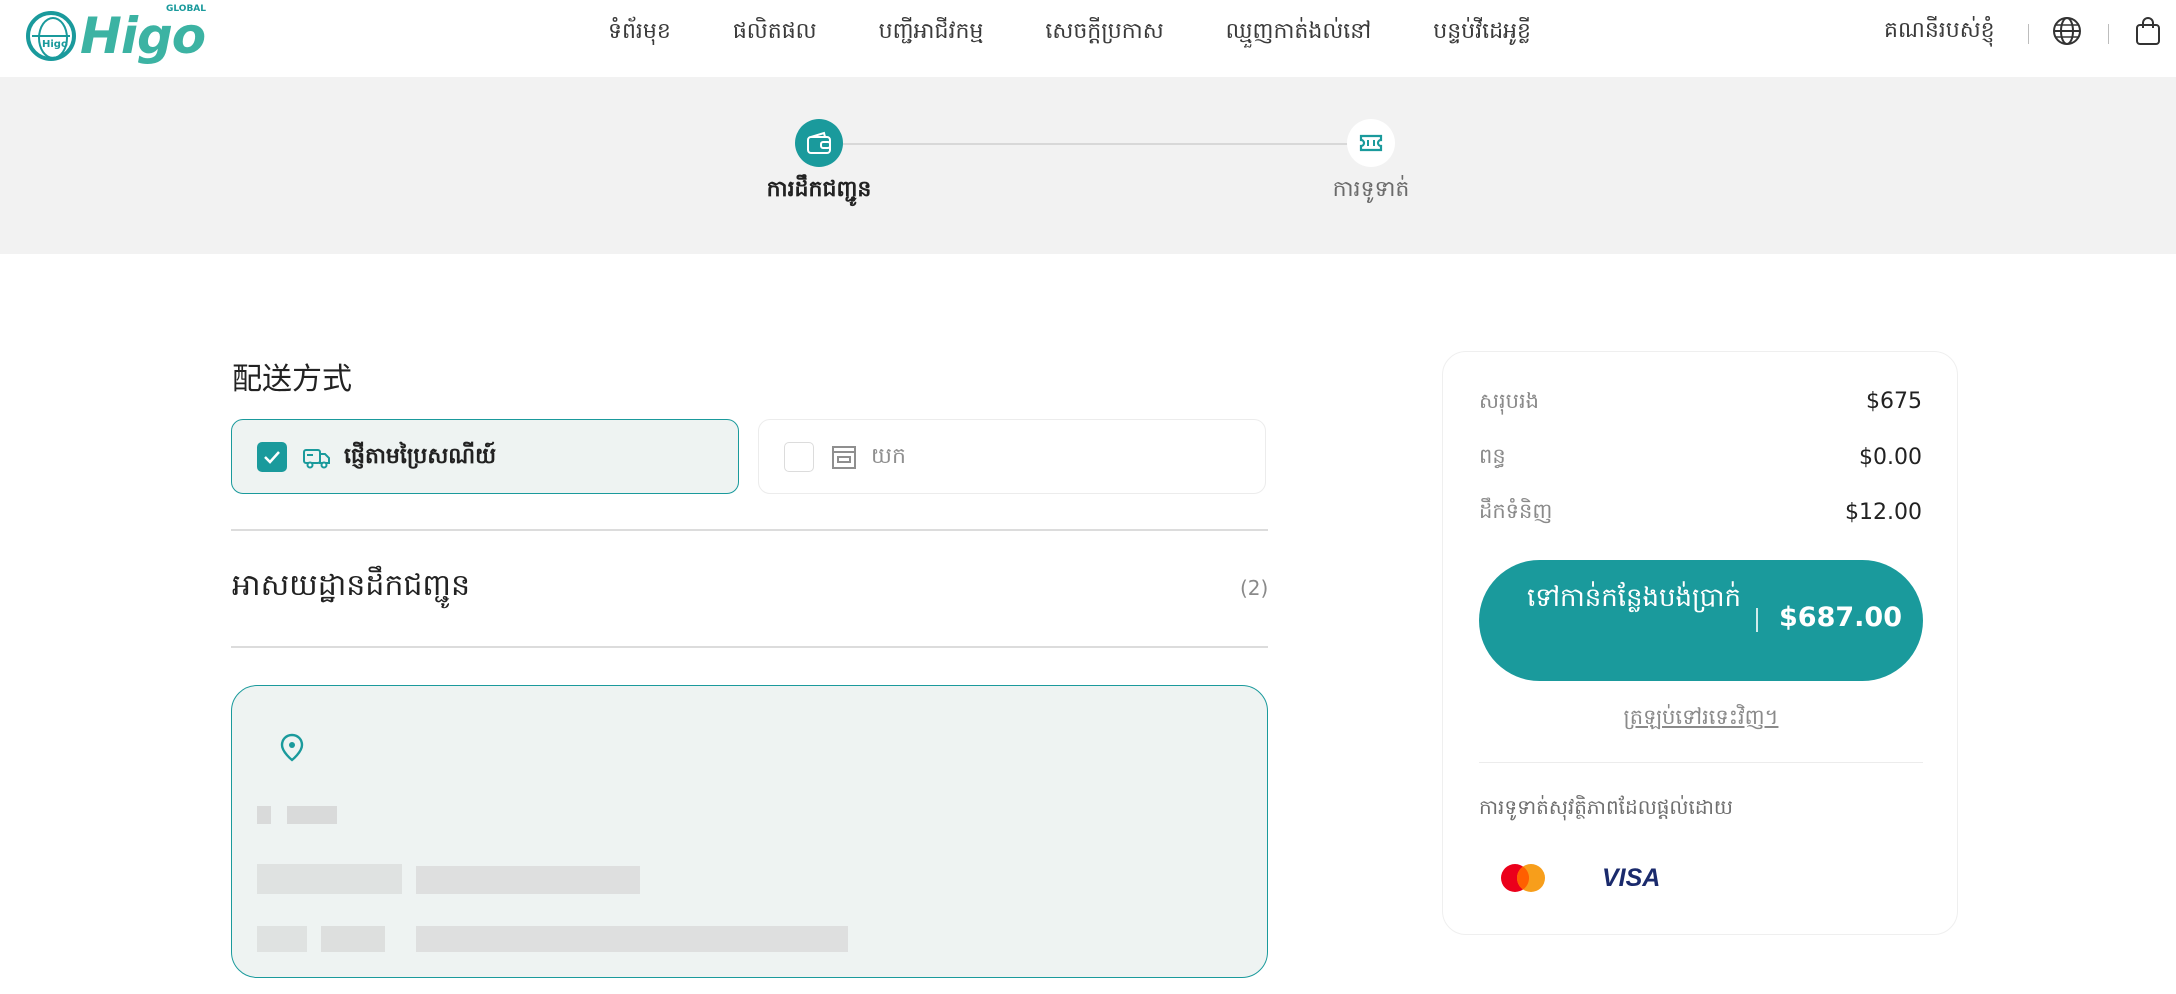  I want to click on shopping-bag-icon, so click(2148, 31).